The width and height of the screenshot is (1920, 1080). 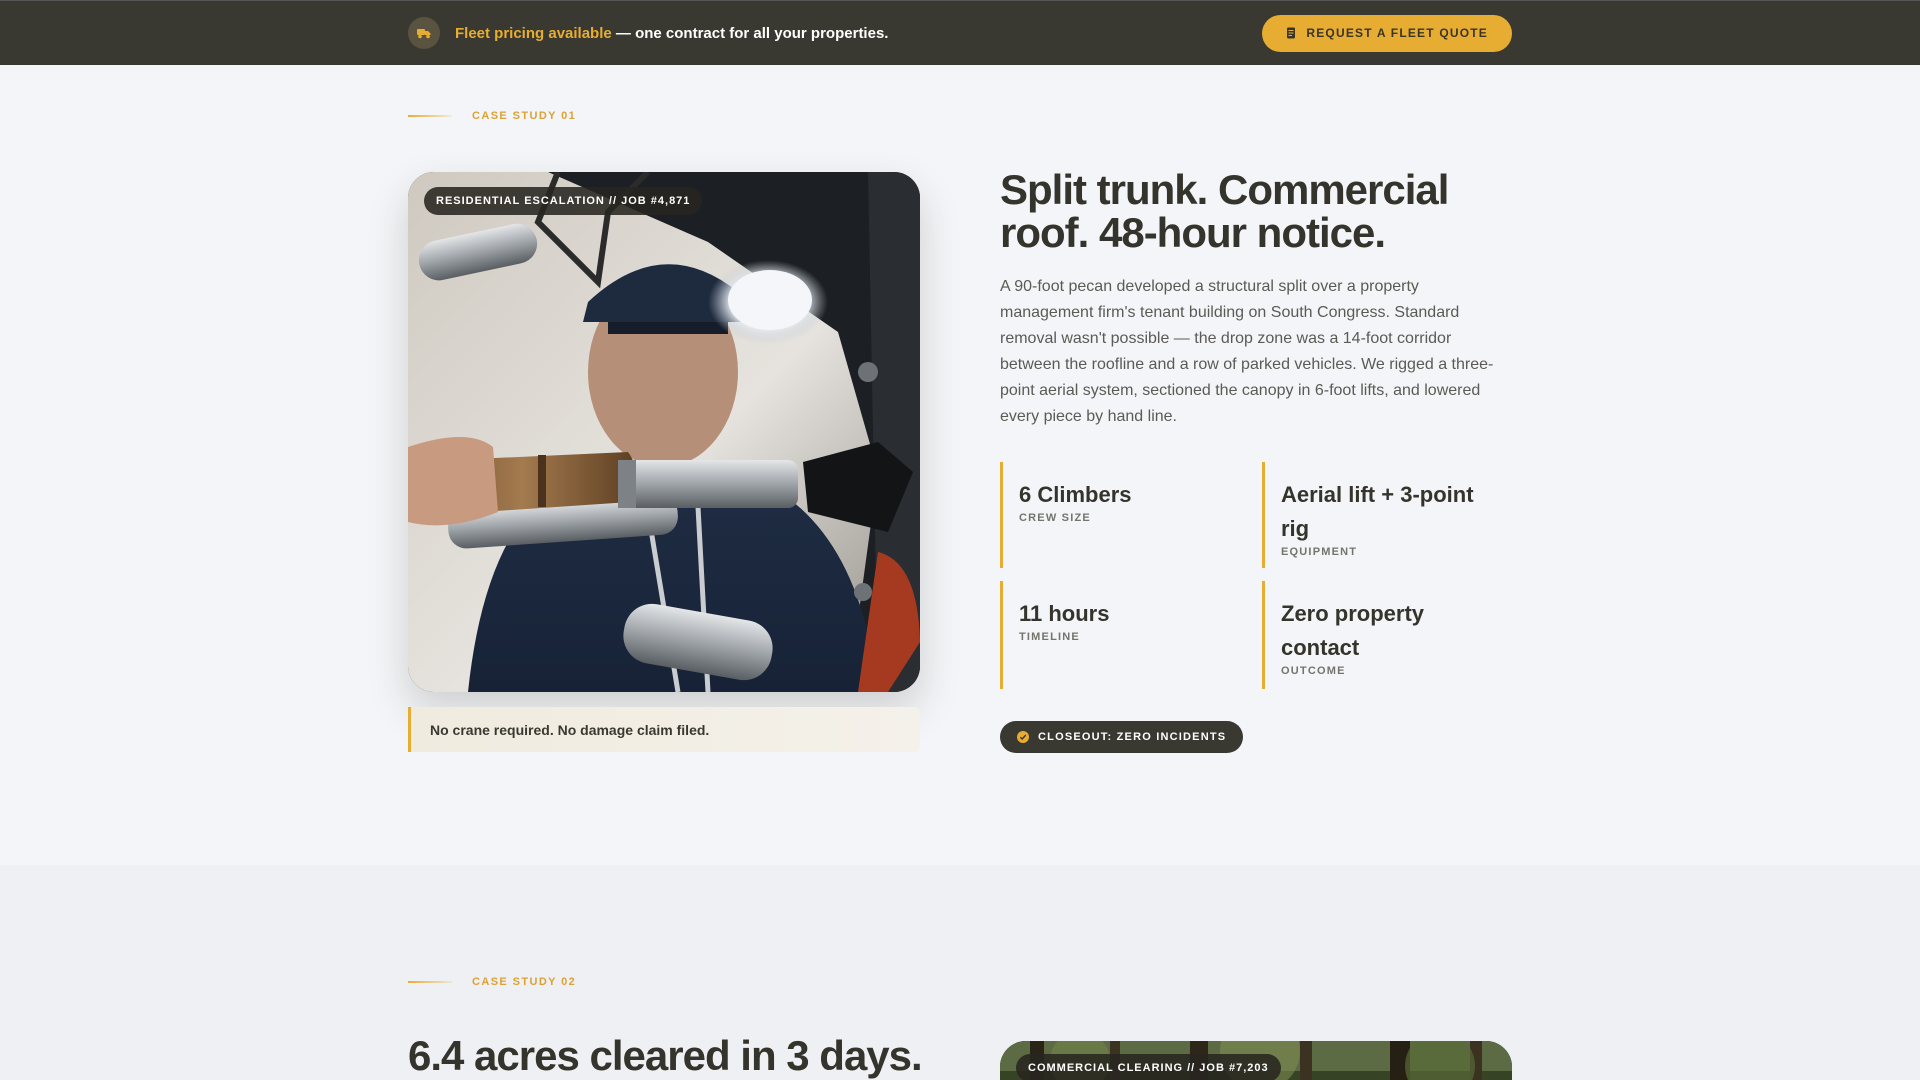 I want to click on stat-label: OUTCOME, so click(x=1313, y=671).